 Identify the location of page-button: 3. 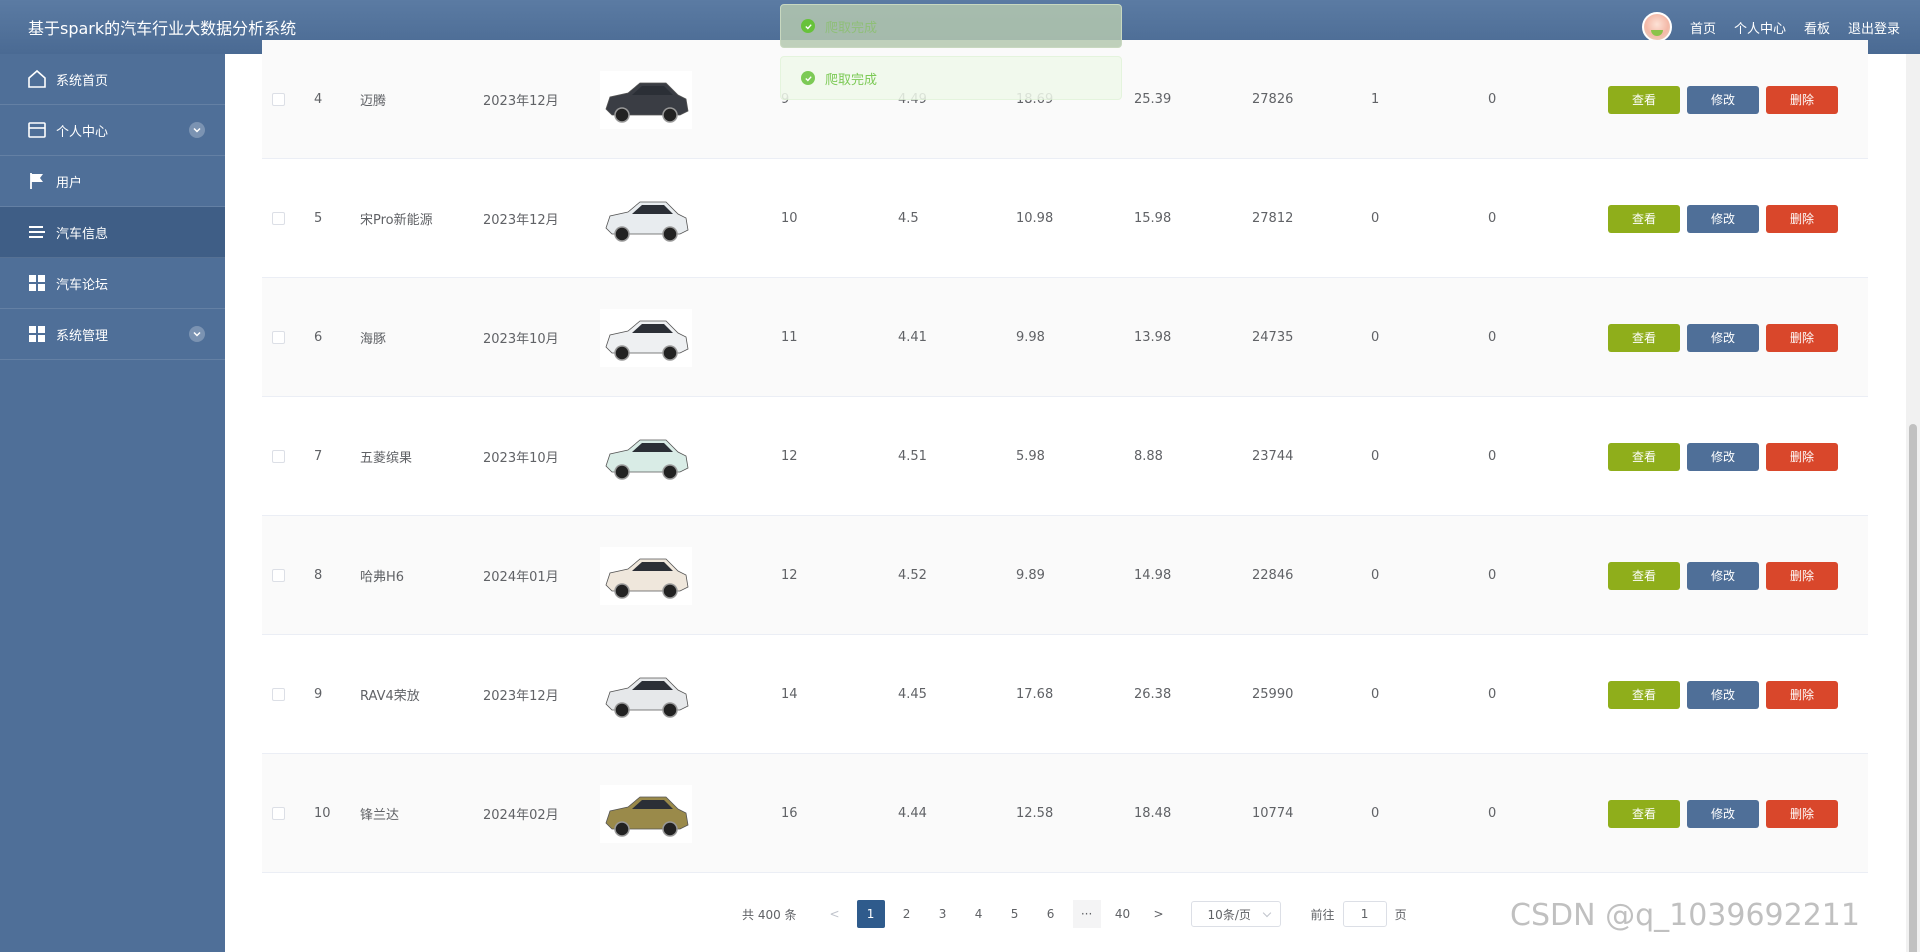
(943, 914).